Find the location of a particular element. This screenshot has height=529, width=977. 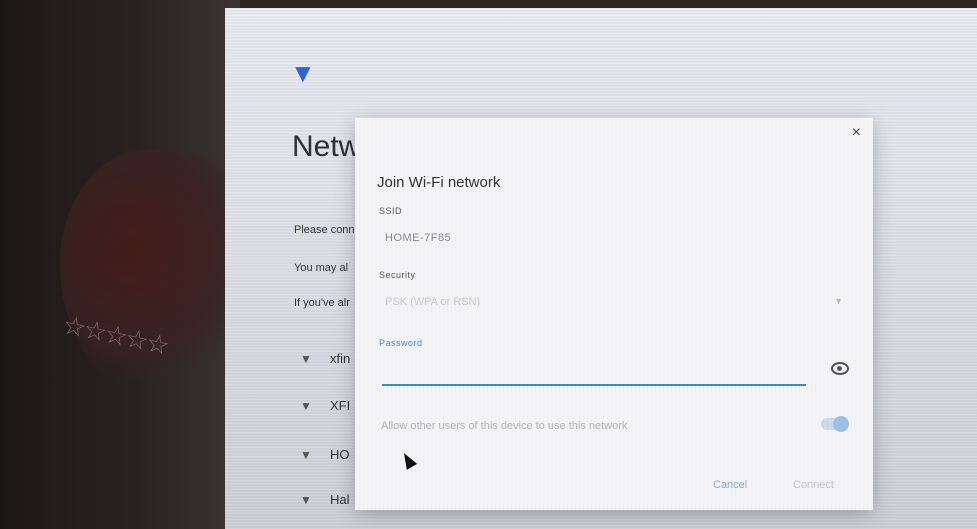

security-select: PSK (WPA or RSN) is located at coordinates (432, 302).